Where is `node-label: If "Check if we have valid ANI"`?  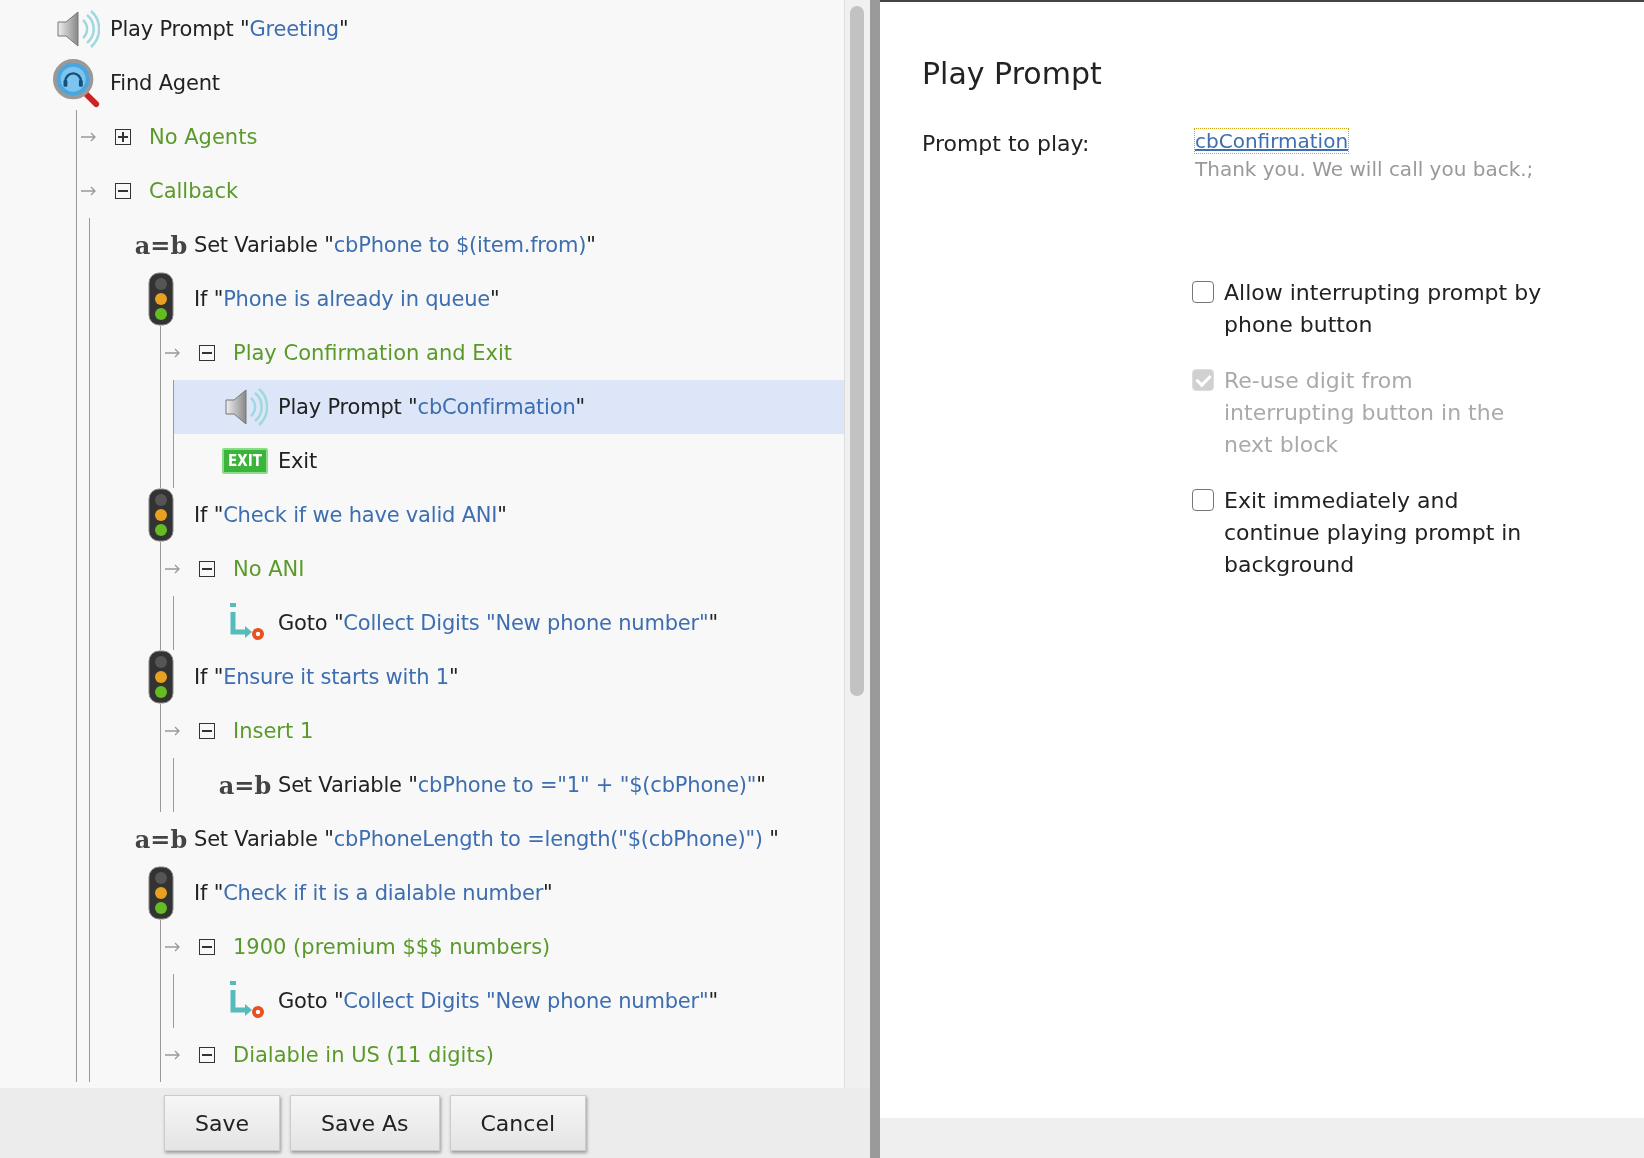 node-label: If "Check if we have valid ANI" is located at coordinates (350, 515).